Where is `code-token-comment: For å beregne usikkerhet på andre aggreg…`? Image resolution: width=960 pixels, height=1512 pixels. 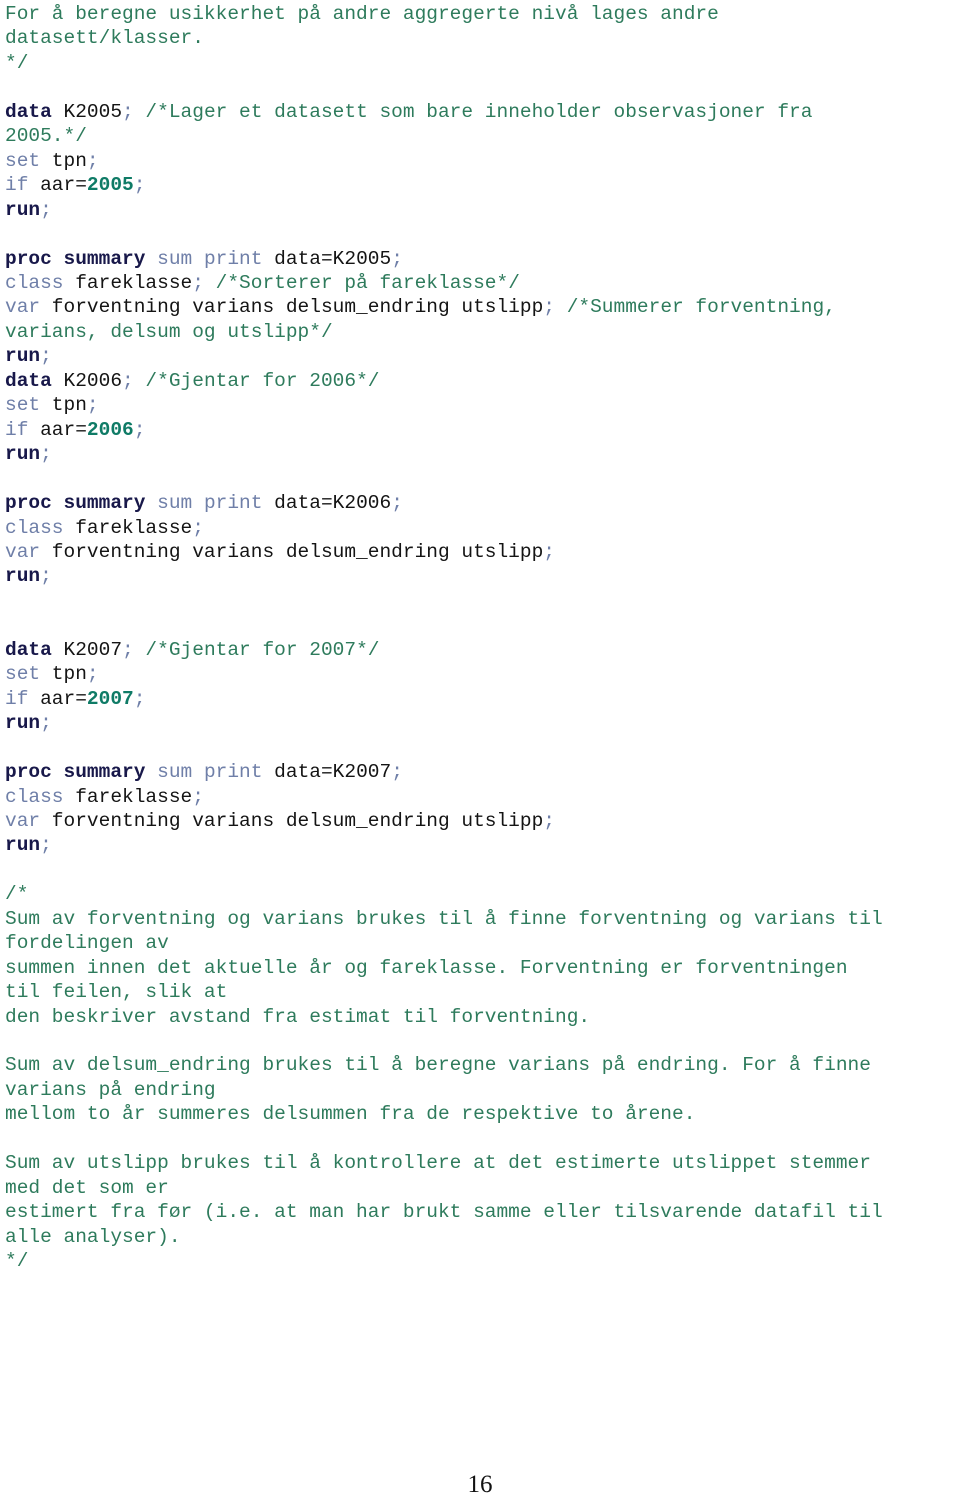 code-token-comment: For å beregne usikkerhet på andre aggreg… is located at coordinates (362, 14).